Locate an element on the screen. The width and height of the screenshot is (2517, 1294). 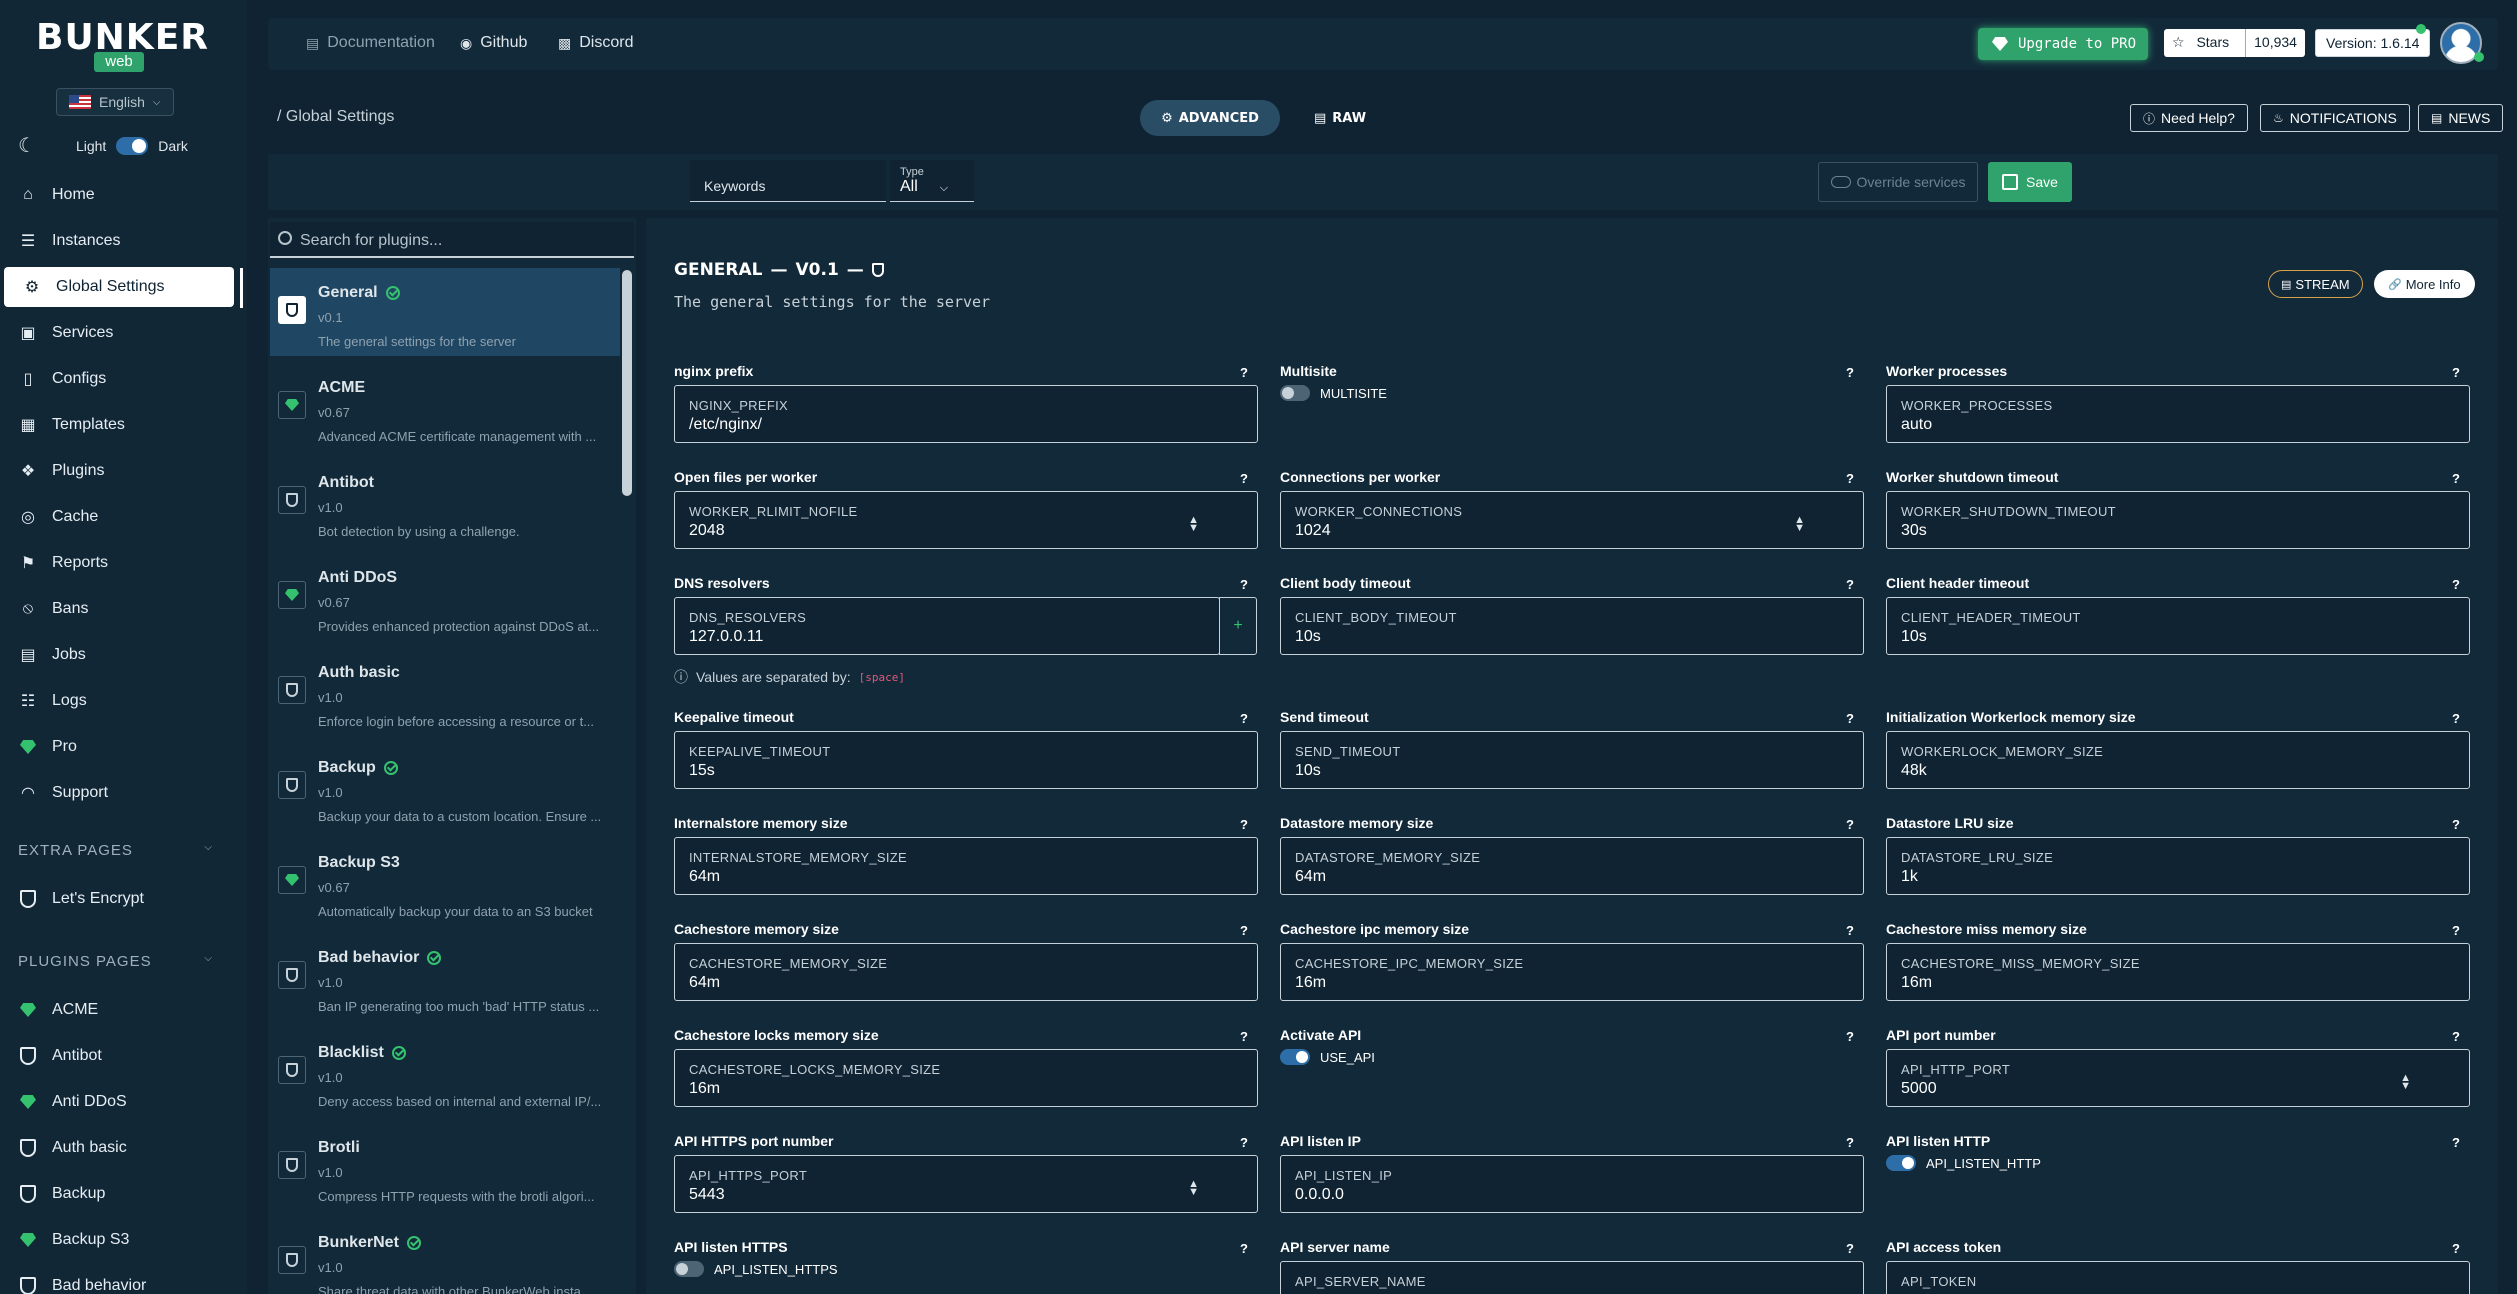
workerlock-memory-size-input: WORKERLOCK_MEMORY_SIZE 48k is located at coordinates (2178, 760).